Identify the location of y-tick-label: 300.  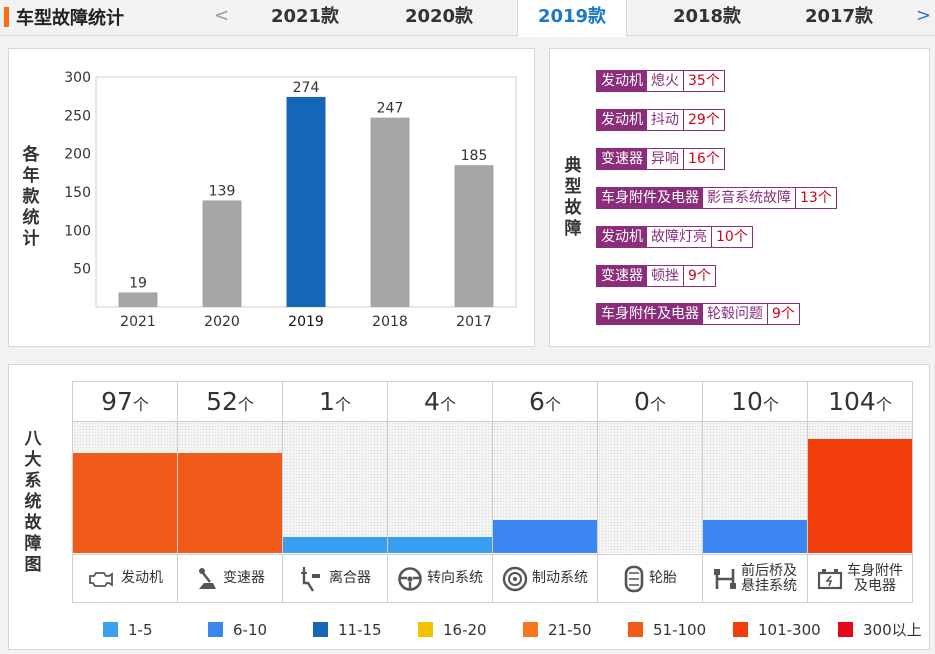
(77, 78).